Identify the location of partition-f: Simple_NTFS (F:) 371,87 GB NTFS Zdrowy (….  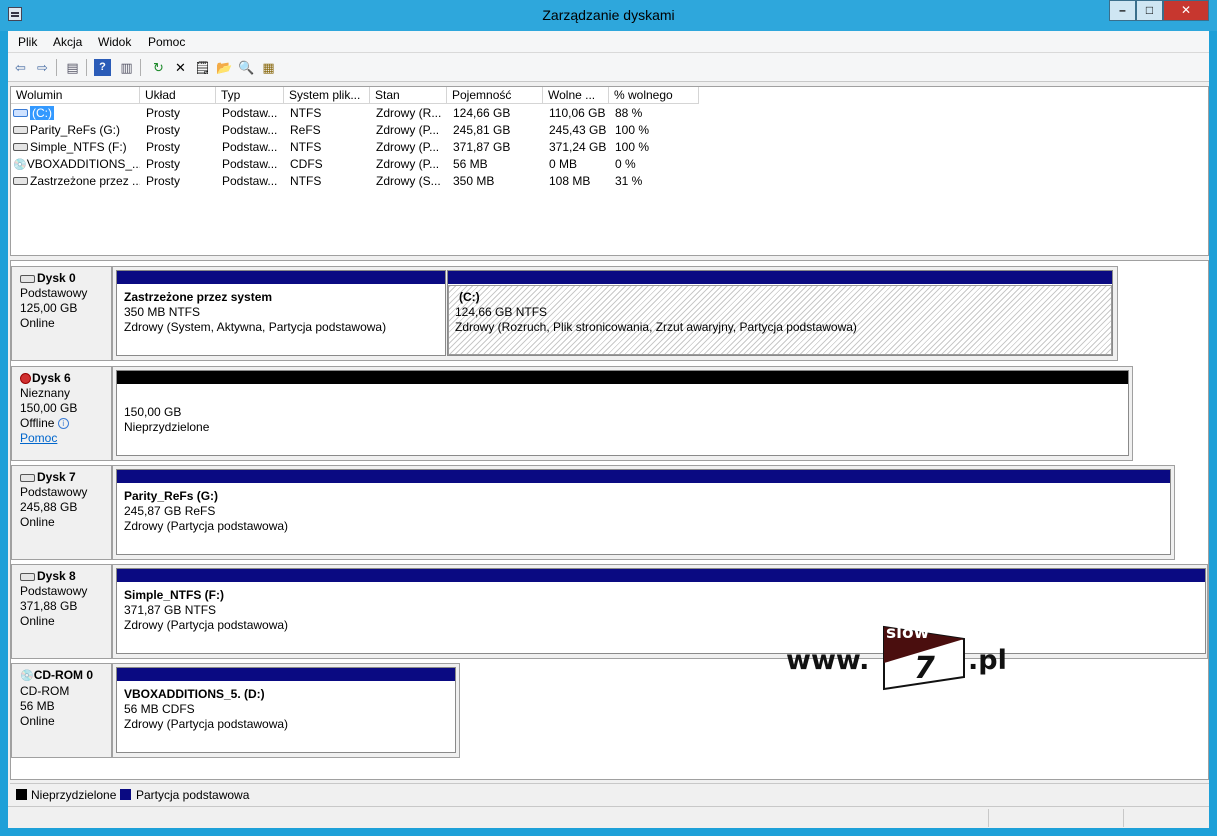
(661, 611).